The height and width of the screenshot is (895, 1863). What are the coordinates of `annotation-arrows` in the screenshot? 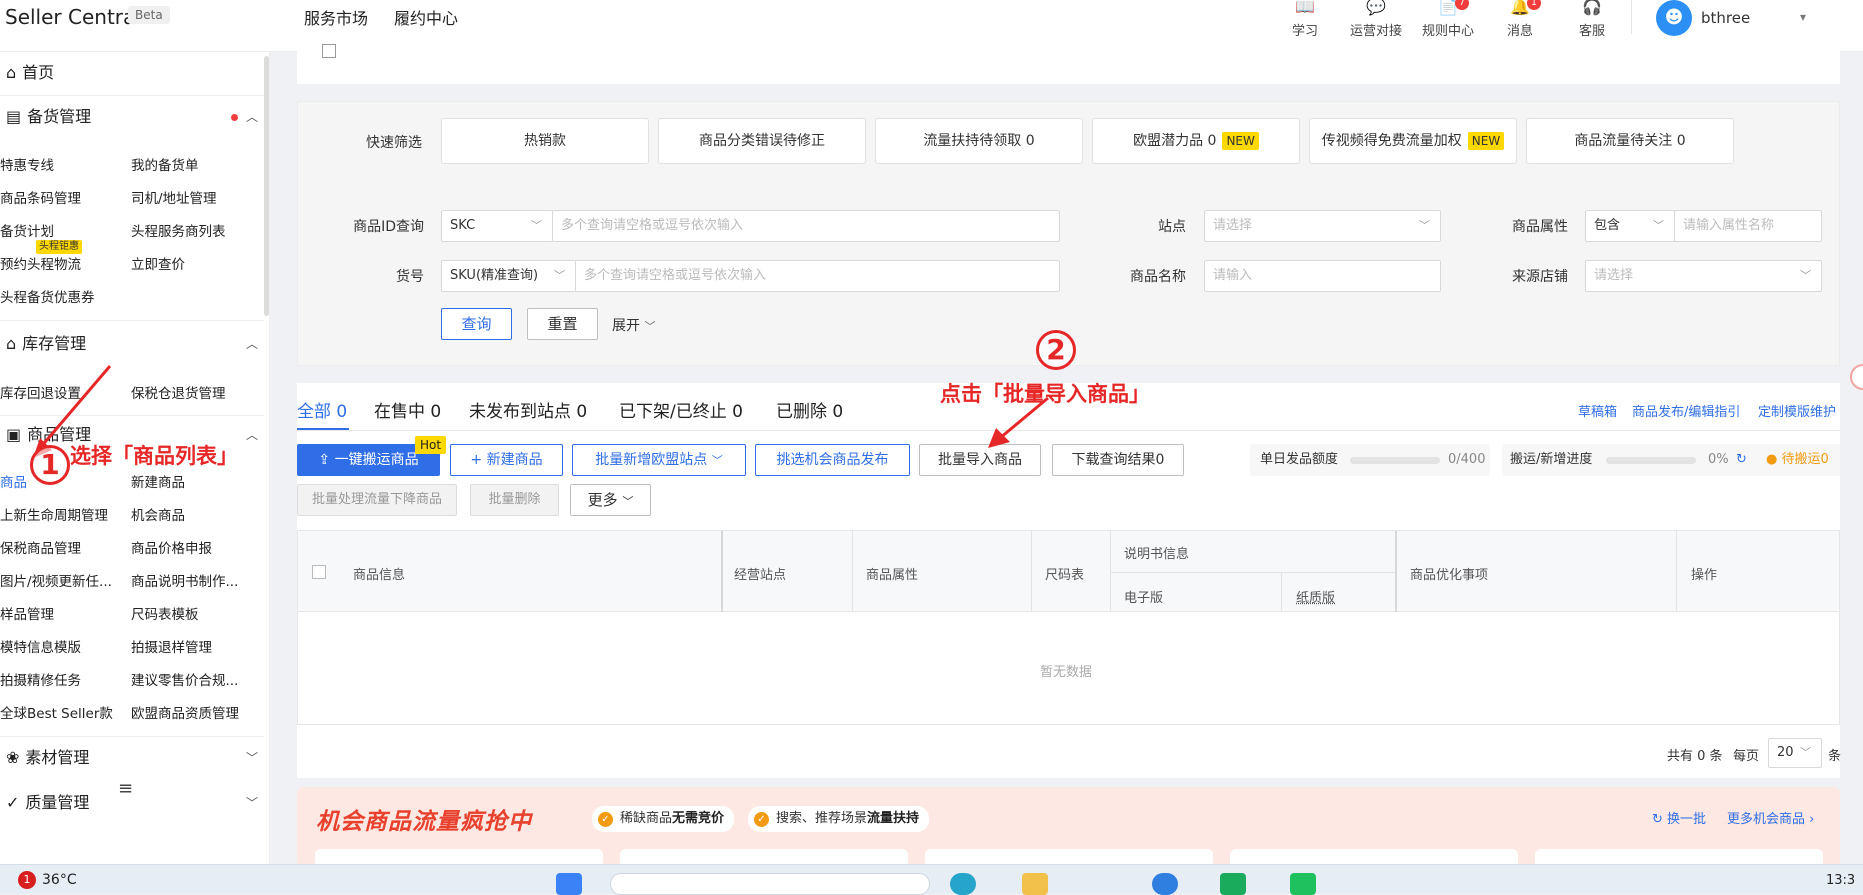 It's located at (541, 411).